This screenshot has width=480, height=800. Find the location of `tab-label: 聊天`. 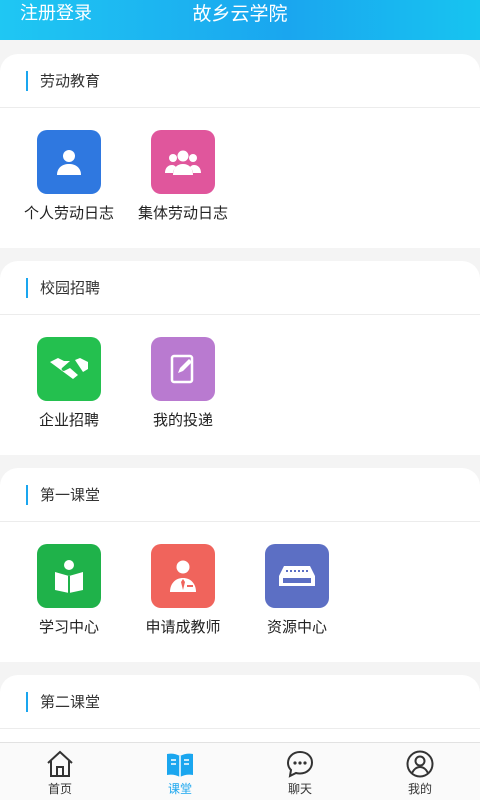

tab-label: 聊天 is located at coordinates (299, 789).